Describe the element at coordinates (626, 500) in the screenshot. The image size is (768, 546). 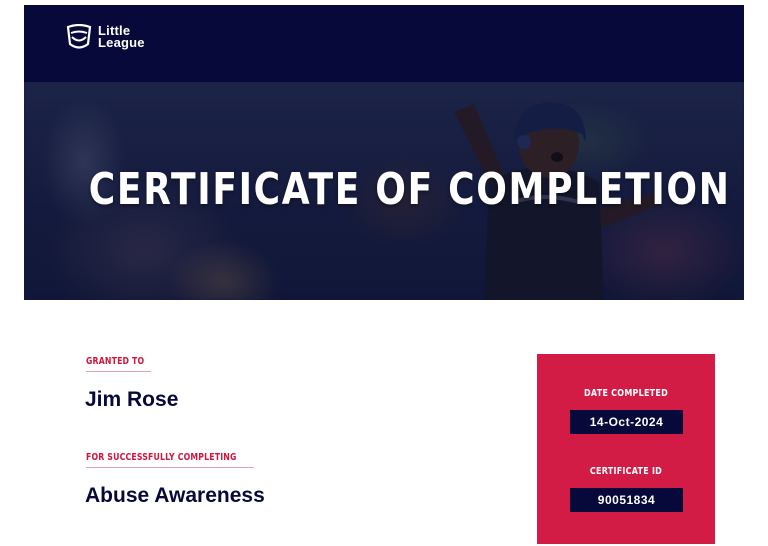
I see `certificate-id-value: 90051834` at that location.